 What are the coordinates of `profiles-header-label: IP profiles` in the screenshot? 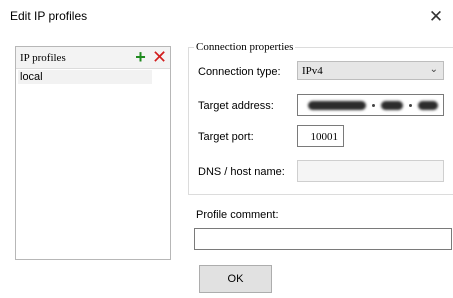 It's located at (43, 58).